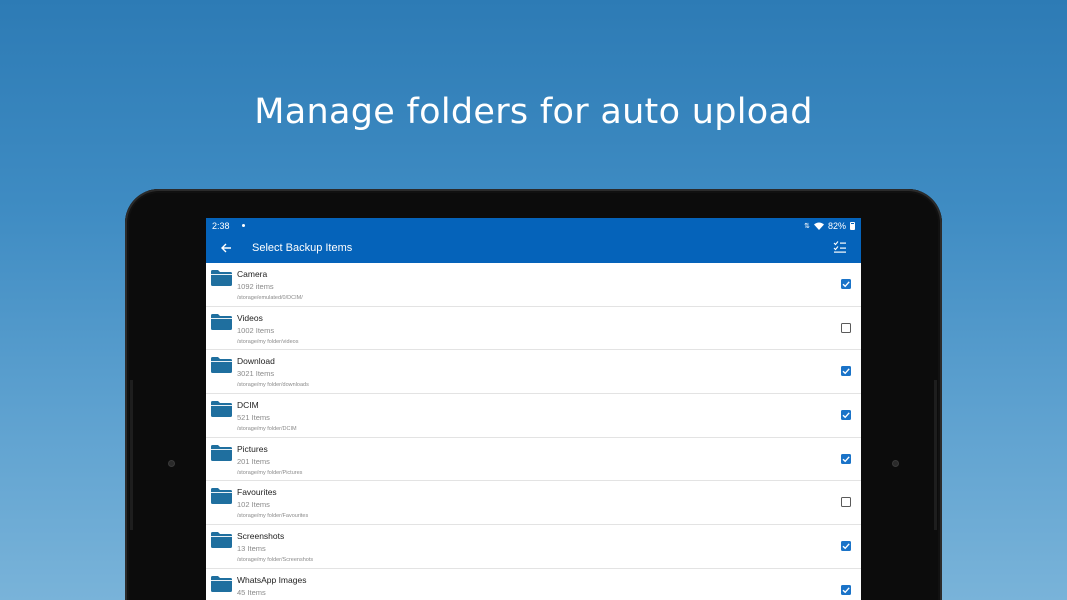 The width and height of the screenshot is (1067, 600). I want to click on folder-item-count: 1002 Items, so click(256, 330).